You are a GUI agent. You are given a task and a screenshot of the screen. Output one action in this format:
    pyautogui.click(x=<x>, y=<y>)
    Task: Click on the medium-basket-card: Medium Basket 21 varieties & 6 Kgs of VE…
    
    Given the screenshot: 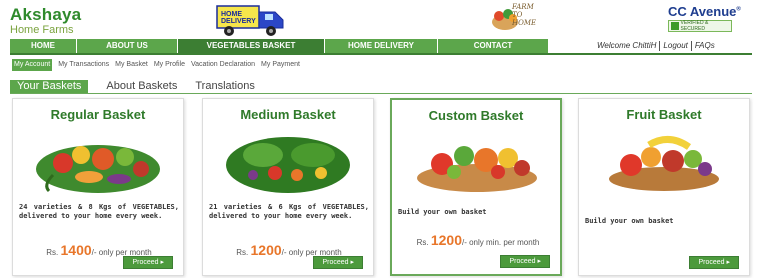 What is the action you would take?
    pyautogui.click(x=288, y=187)
    